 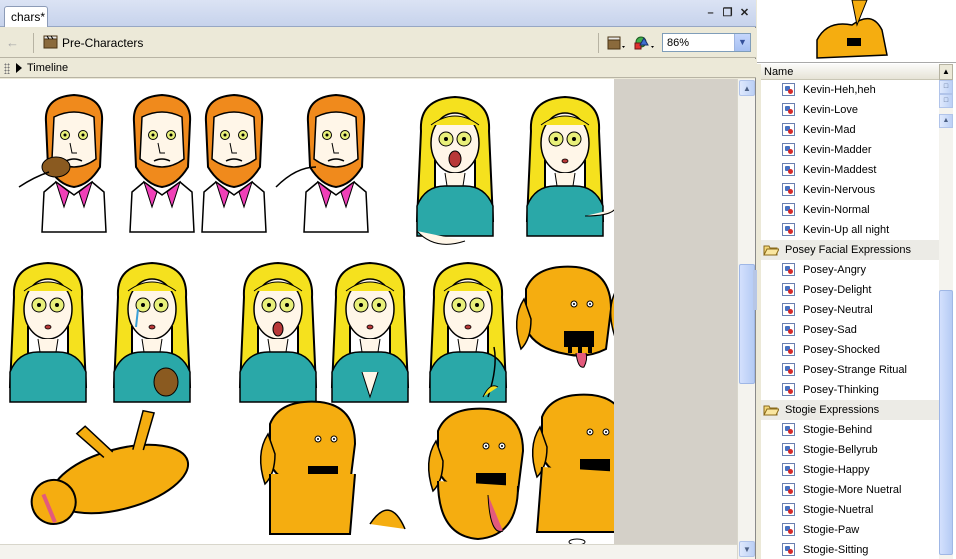 I want to click on library-item: Posey-Angry, so click(x=850, y=270).